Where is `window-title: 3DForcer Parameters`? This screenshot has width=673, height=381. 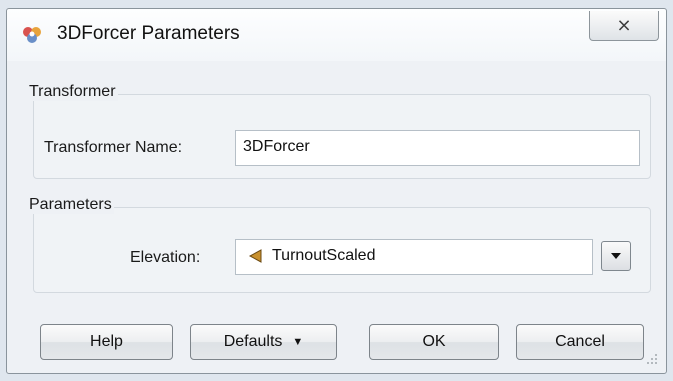 window-title: 3DForcer Parameters is located at coordinates (148, 33).